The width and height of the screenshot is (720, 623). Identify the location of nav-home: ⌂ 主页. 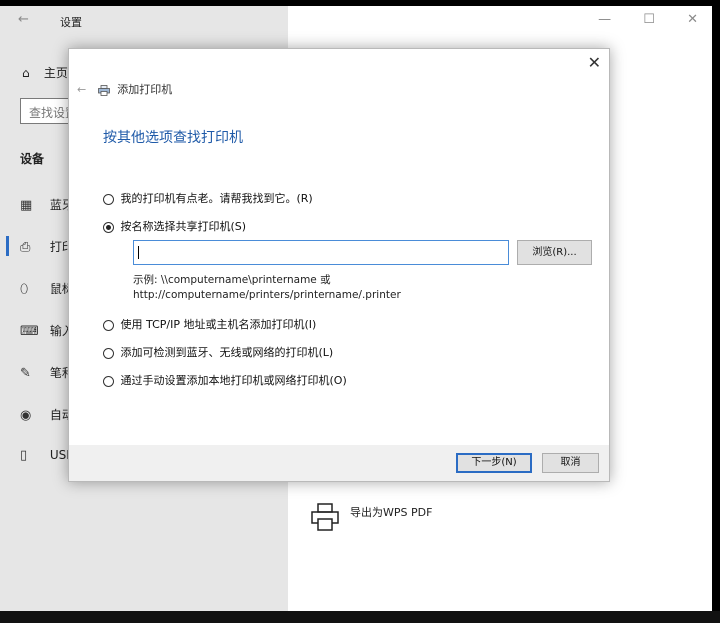
(45, 72).